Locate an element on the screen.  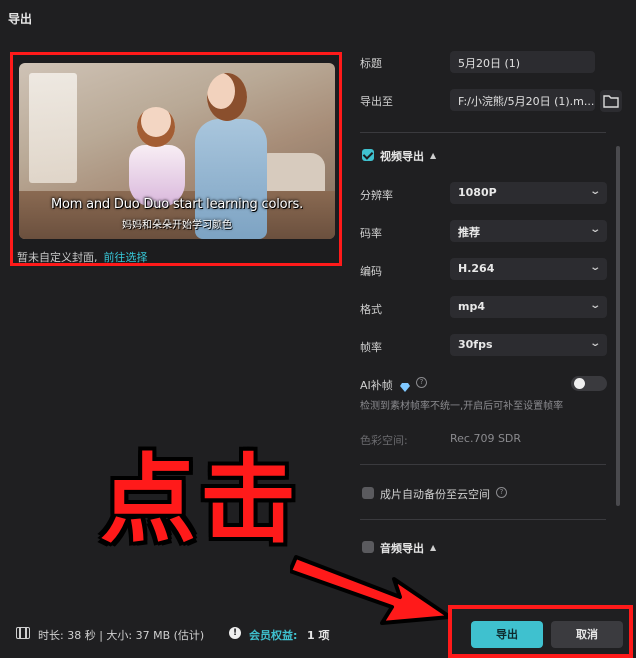
member-benefits-count: 1 项 is located at coordinates (318, 635).